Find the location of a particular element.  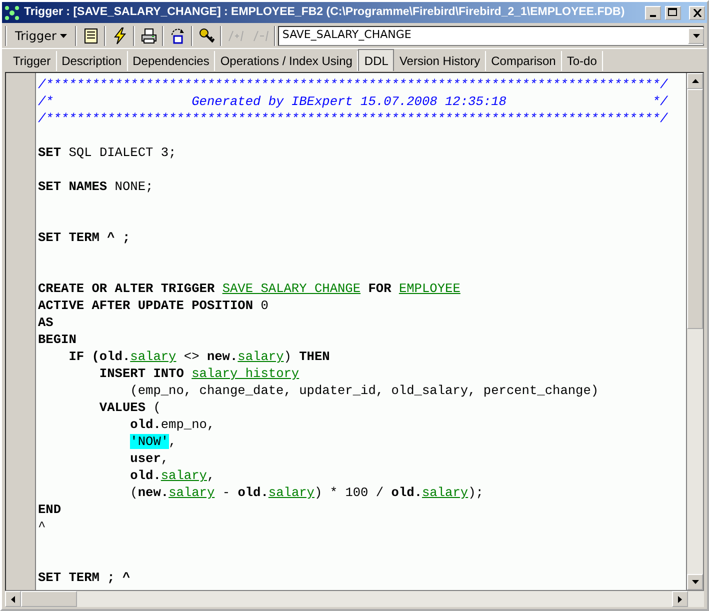

arrow-down-icon is located at coordinates (695, 582).